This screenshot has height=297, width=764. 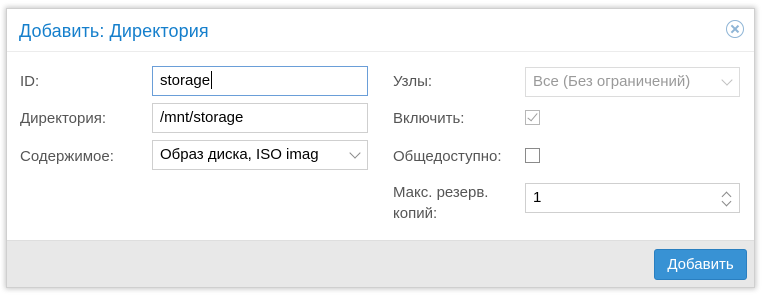 I want to click on directory-input-value: /mnt/storage, so click(x=202, y=117).